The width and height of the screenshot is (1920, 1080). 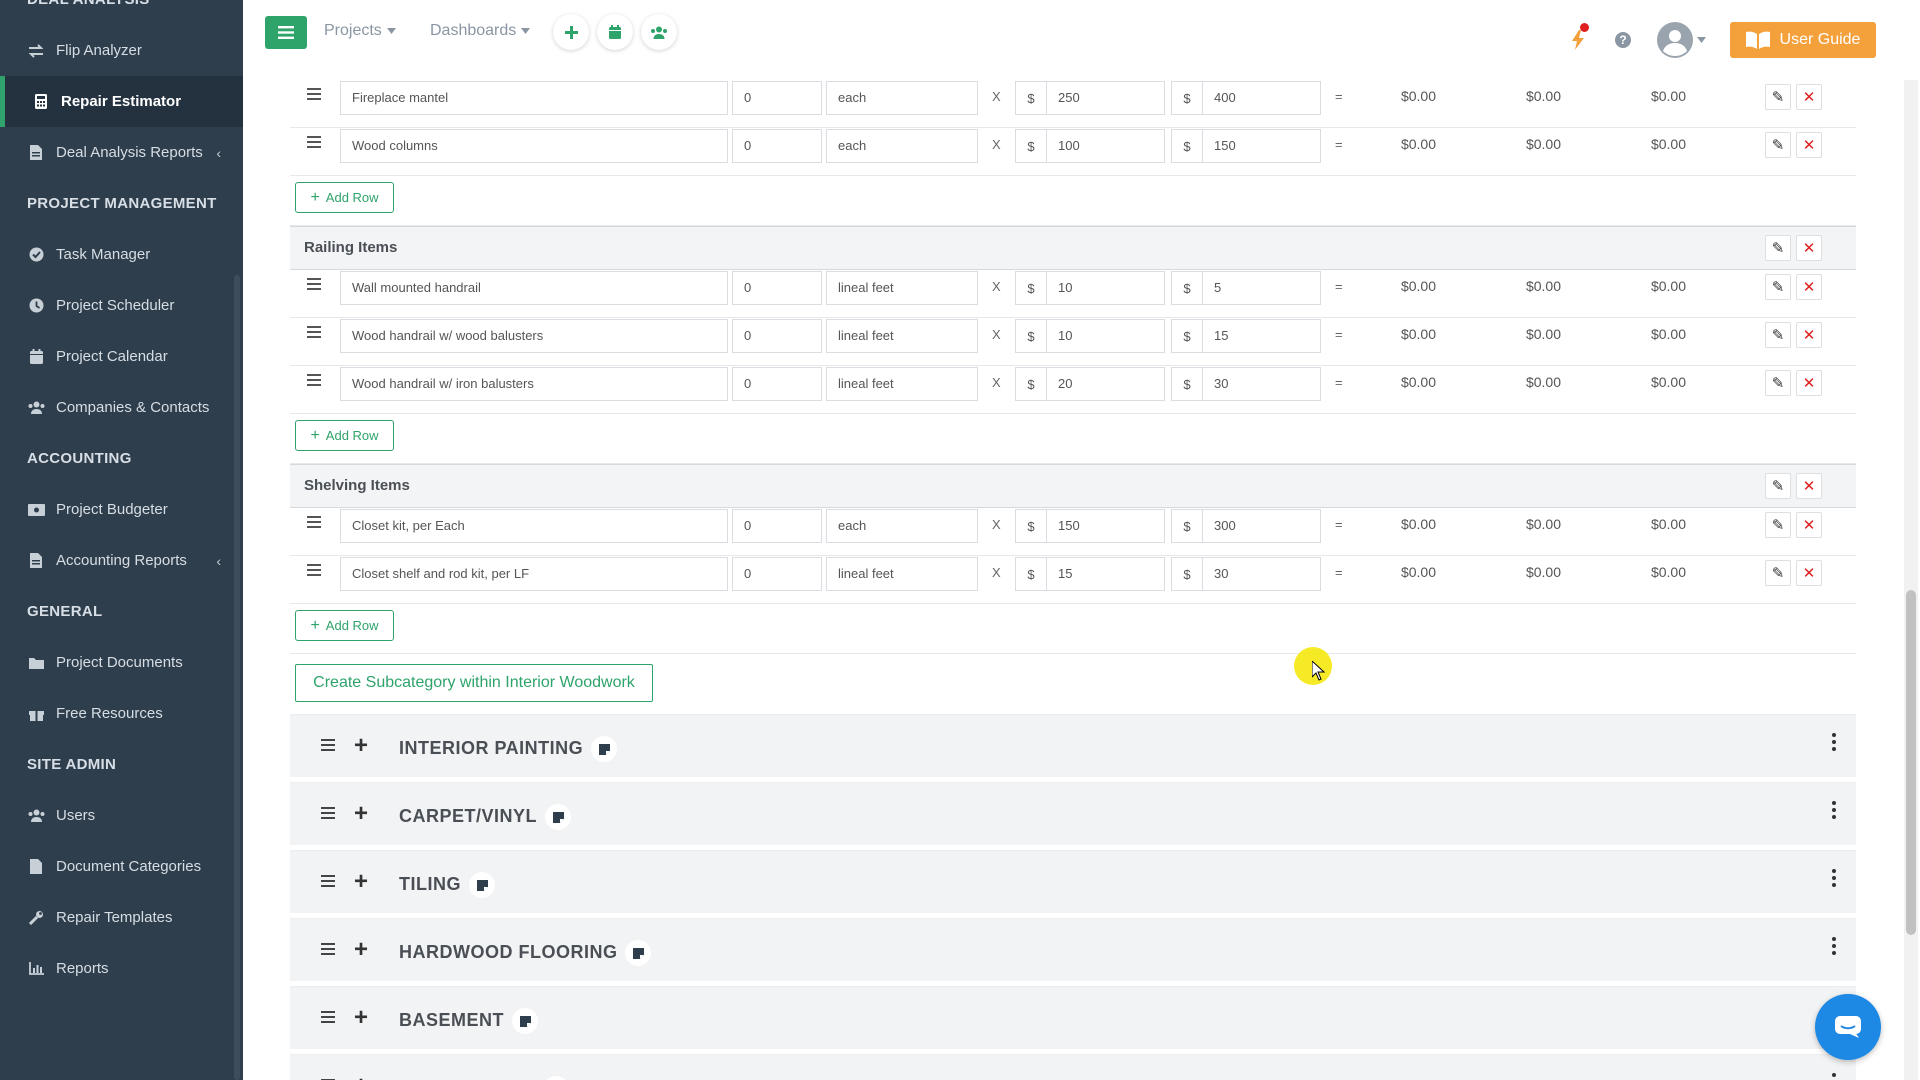 I want to click on high-cost-input: 400, so click(x=1261, y=98).